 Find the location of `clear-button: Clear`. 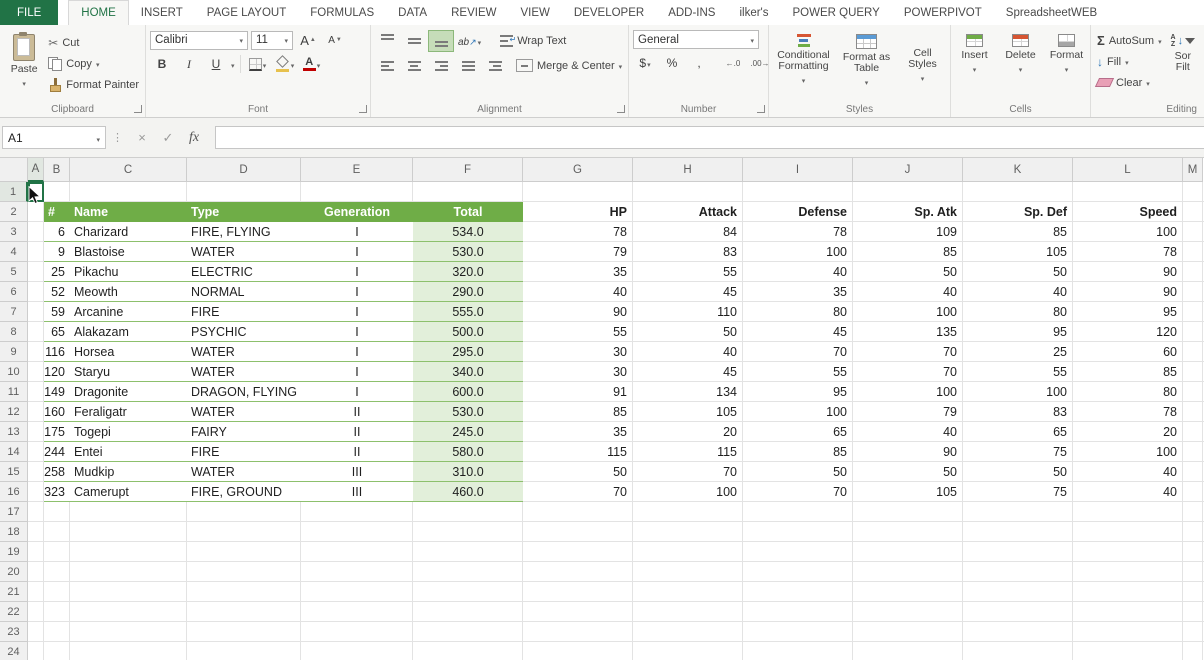

clear-button: Clear is located at coordinates (1129, 82).